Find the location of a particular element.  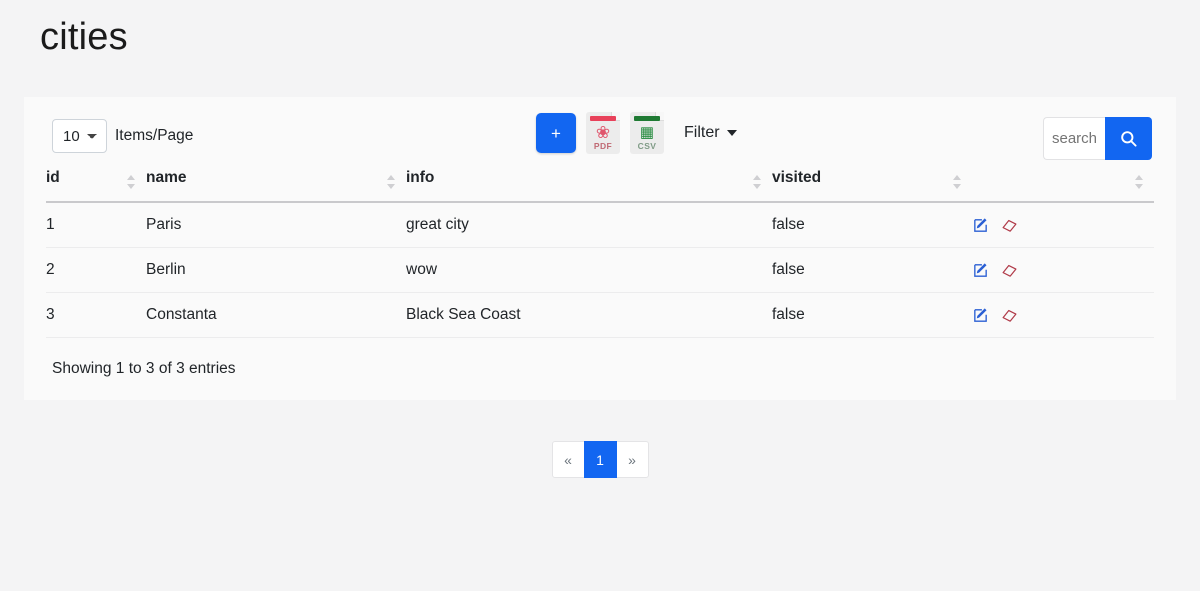

pdf-label: PDF is located at coordinates (603, 146).